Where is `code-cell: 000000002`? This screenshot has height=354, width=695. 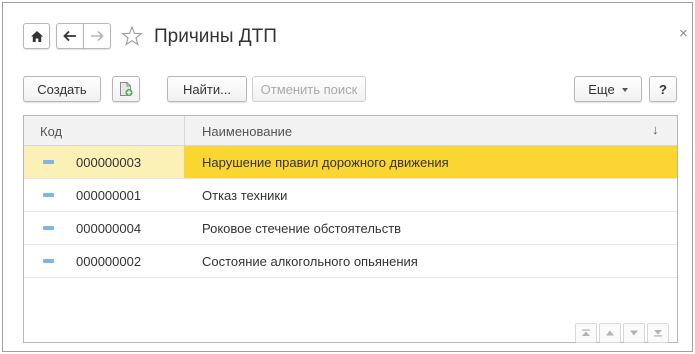
code-cell: 000000002 is located at coordinates (104, 261).